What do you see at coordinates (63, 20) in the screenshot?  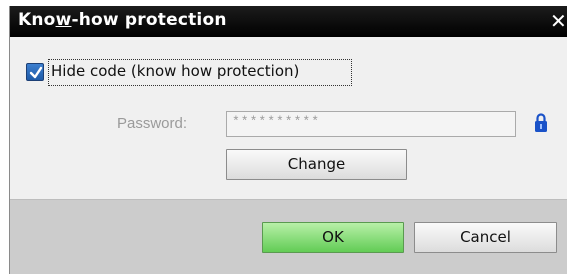 I see `title-mnemonic: w` at bounding box center [63, 20].